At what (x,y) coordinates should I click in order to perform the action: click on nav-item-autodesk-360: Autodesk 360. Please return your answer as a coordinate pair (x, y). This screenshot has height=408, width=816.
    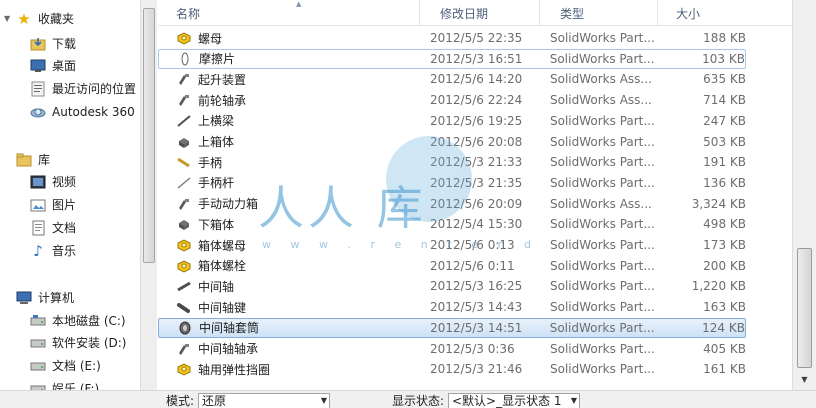
    Looking at the image, I should click on (82, 111).